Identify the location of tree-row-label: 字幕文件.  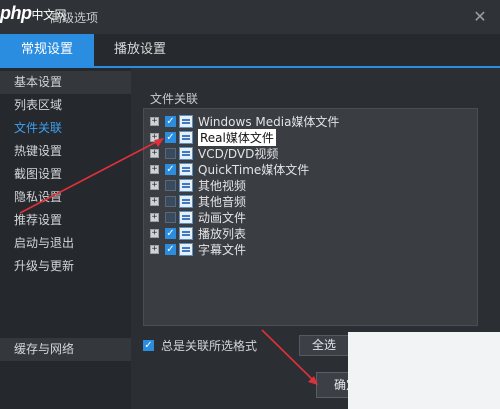
(222, 249).